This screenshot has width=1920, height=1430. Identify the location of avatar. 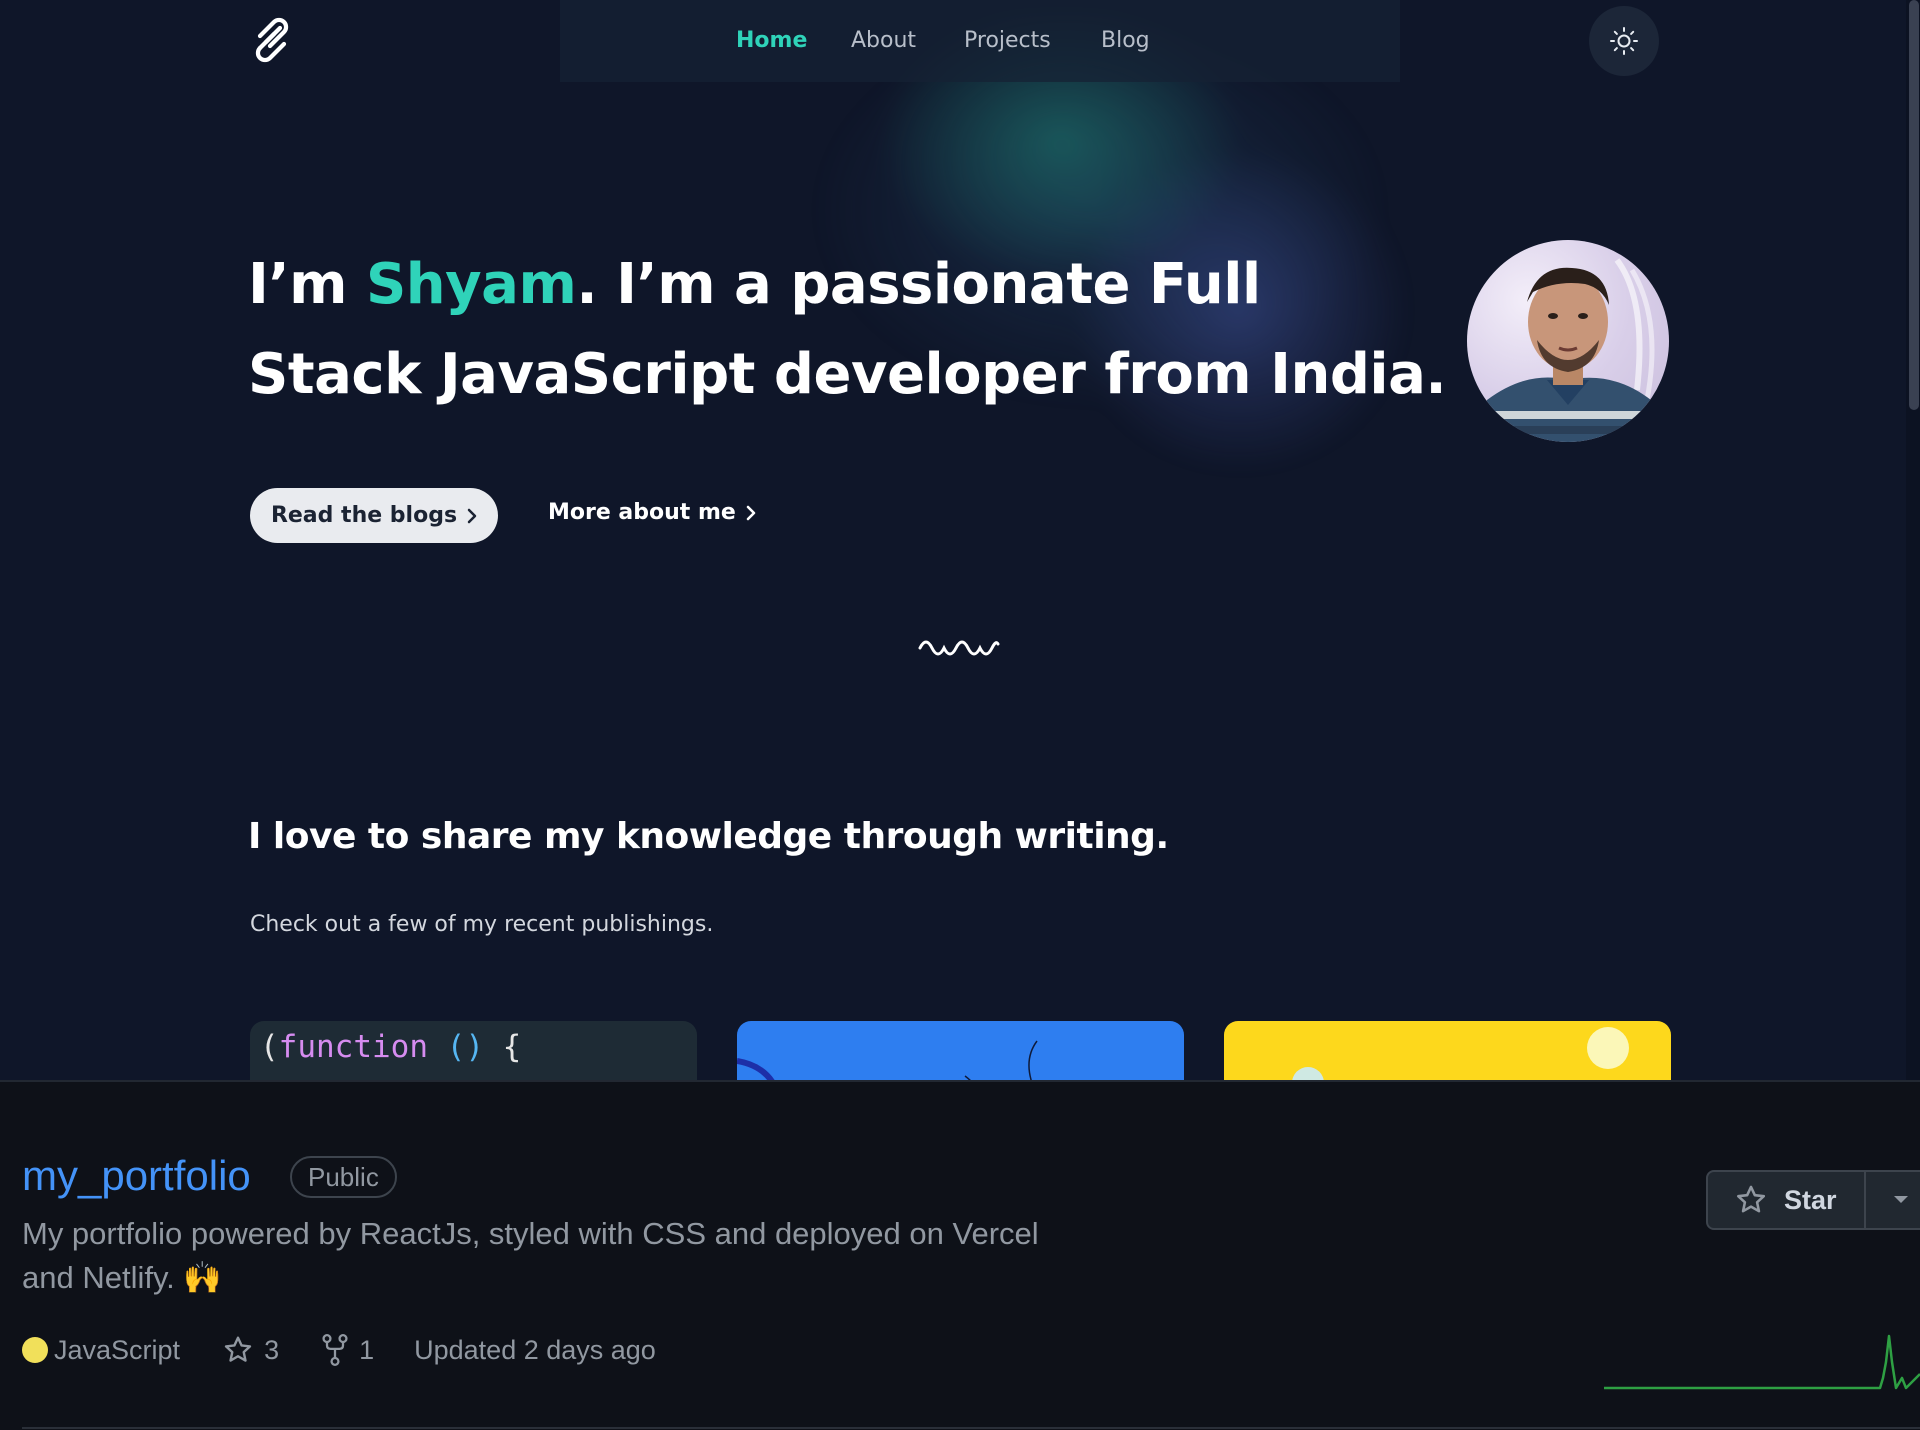
(1568, 341).